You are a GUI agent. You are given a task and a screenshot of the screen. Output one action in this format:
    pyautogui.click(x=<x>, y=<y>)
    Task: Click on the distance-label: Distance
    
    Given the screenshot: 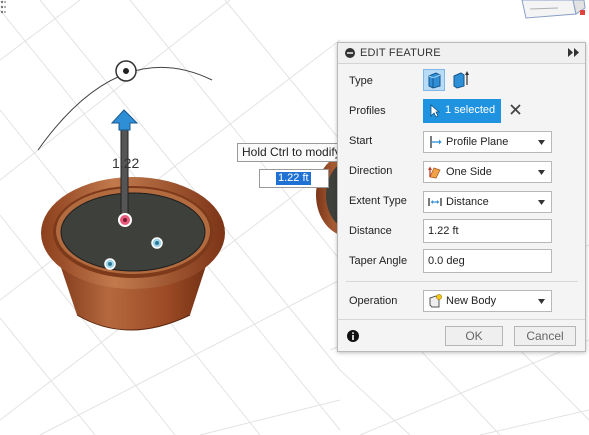 What is the action you would take?
    pyautogui.click(x=370, y=231)
    